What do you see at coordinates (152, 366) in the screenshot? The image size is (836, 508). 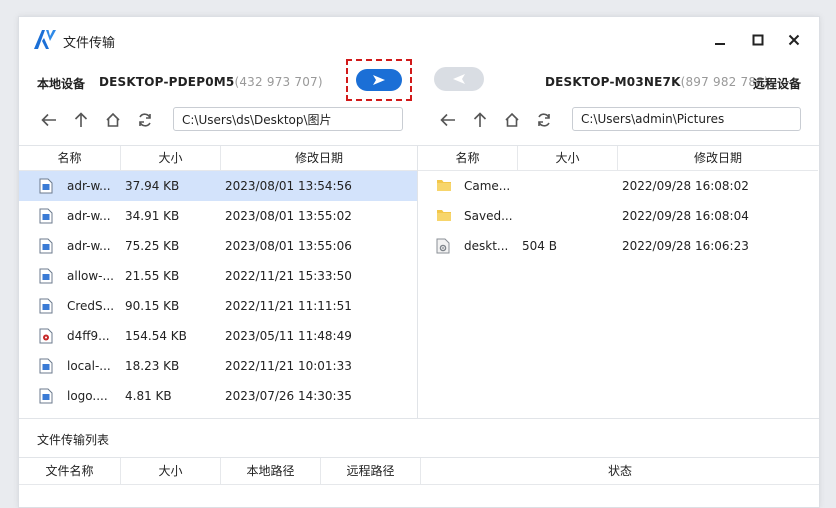 I see `file-size: 18.23 KB` at bounding box center [152, 366].